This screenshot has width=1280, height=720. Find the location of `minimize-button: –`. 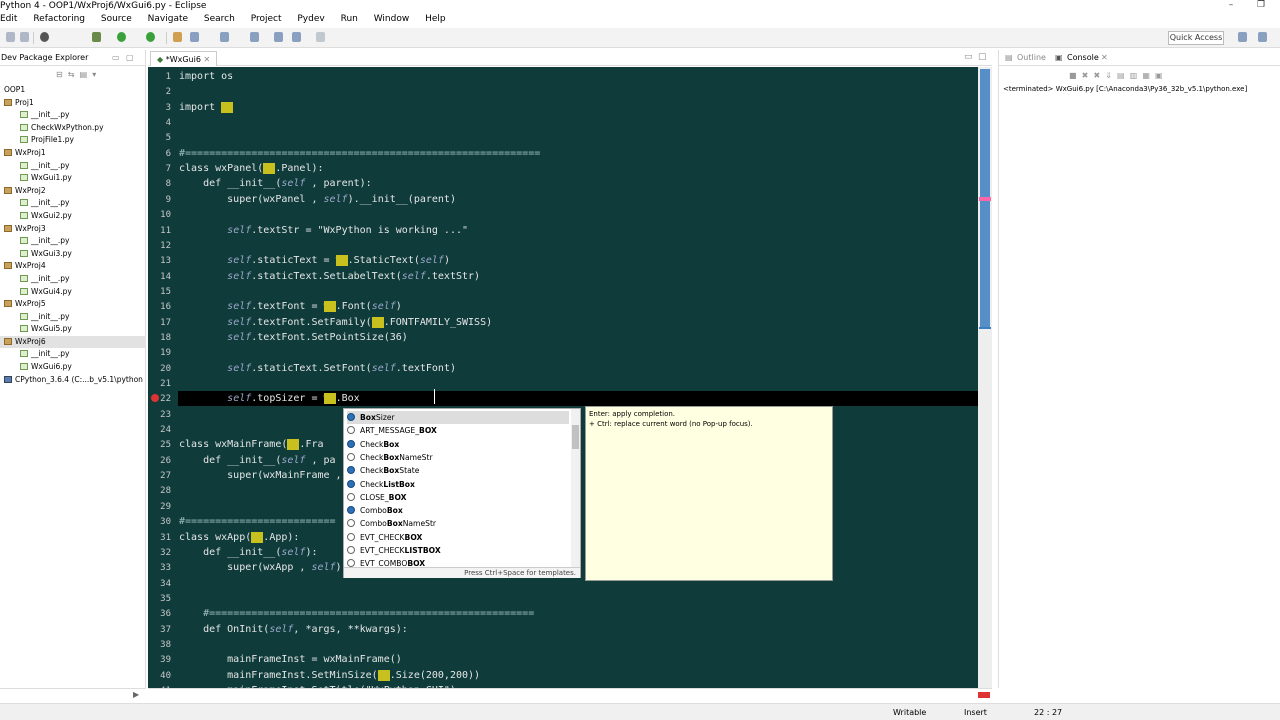

minimize-button: – is located at coordinates (1231, 6).